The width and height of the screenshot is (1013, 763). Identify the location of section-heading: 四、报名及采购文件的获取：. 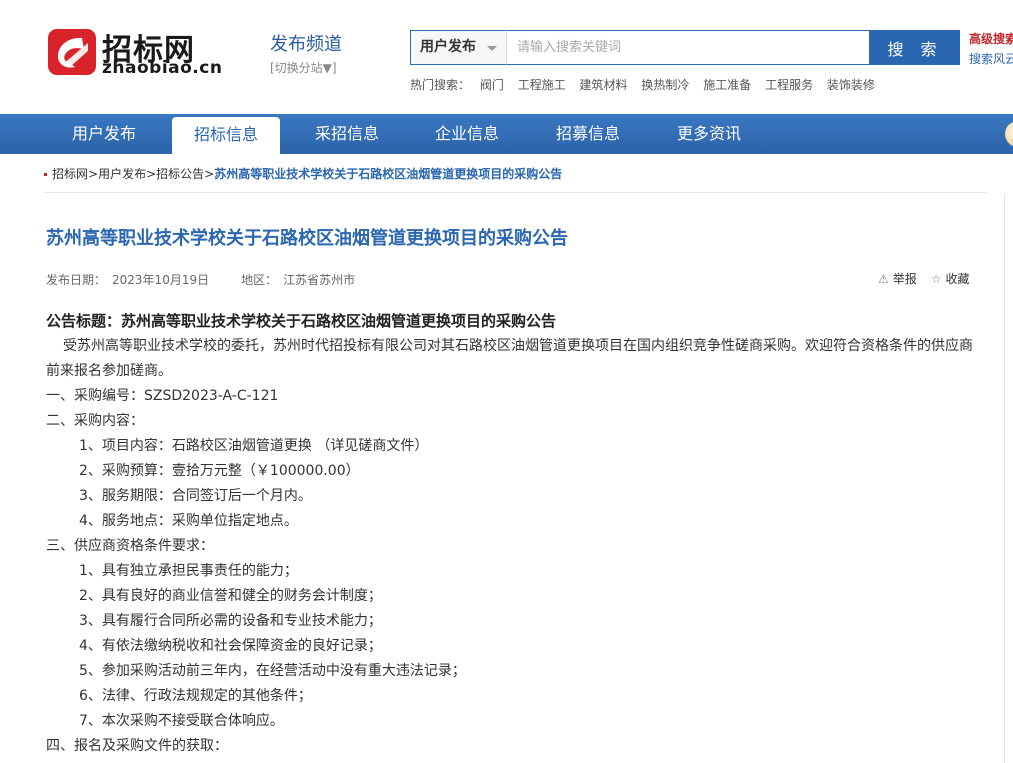
(137, 746).